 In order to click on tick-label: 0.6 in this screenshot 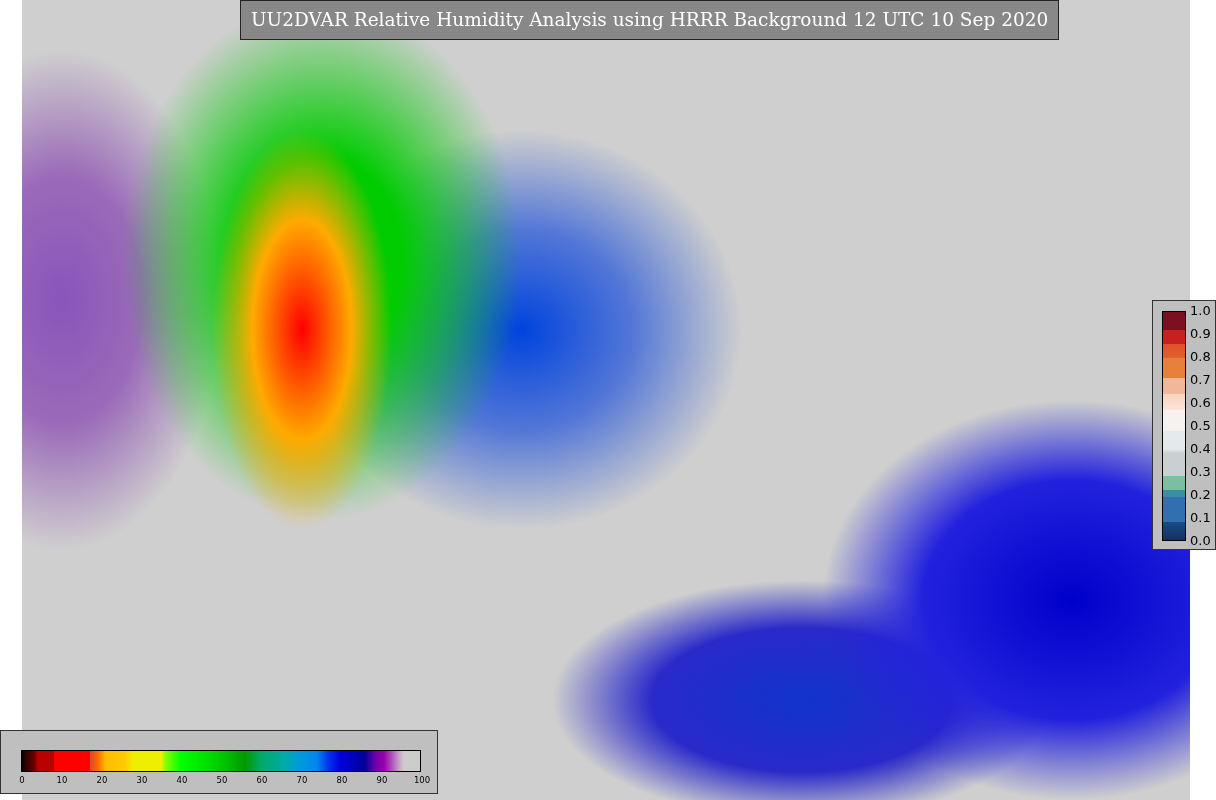, I will do `click(1200, 403)`.